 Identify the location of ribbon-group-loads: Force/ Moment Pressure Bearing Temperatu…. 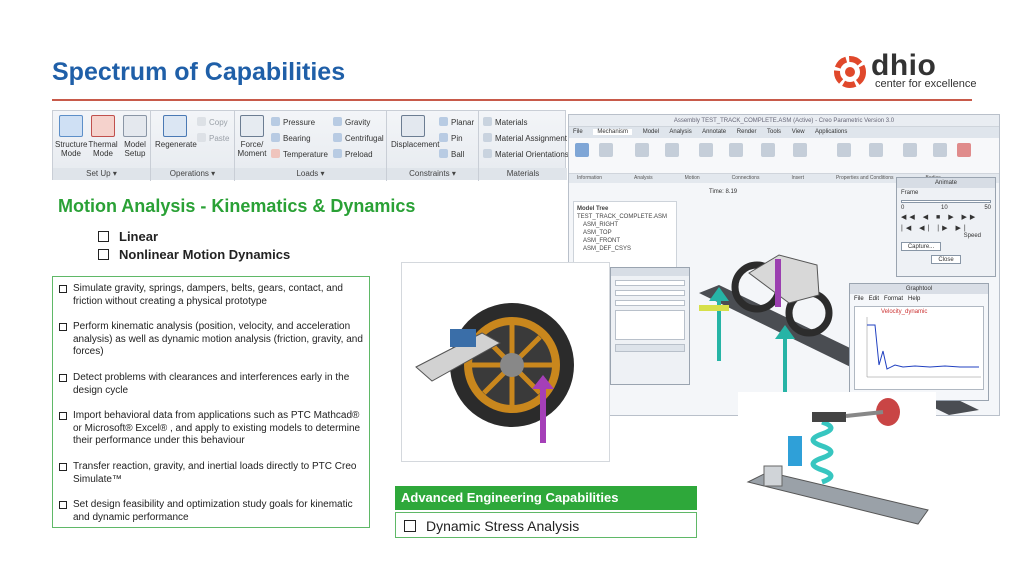
(311, 146).